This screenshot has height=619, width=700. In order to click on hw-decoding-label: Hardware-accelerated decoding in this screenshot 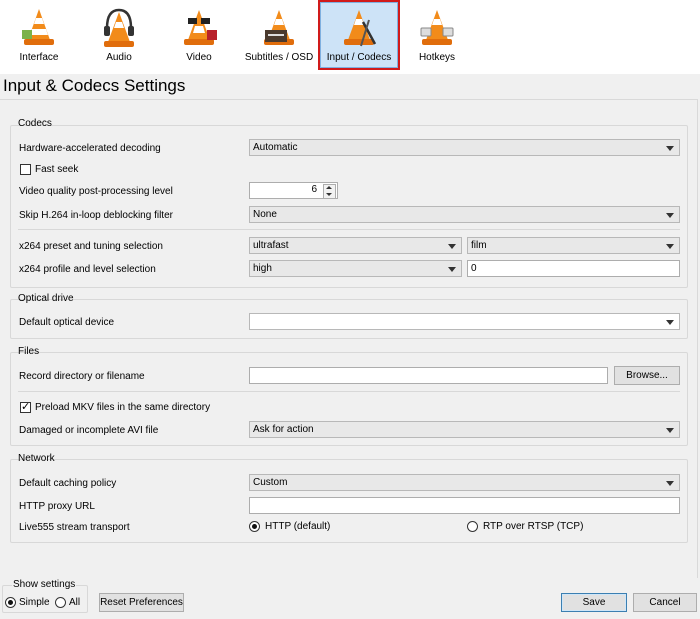, I will do `click(90, 148)`.